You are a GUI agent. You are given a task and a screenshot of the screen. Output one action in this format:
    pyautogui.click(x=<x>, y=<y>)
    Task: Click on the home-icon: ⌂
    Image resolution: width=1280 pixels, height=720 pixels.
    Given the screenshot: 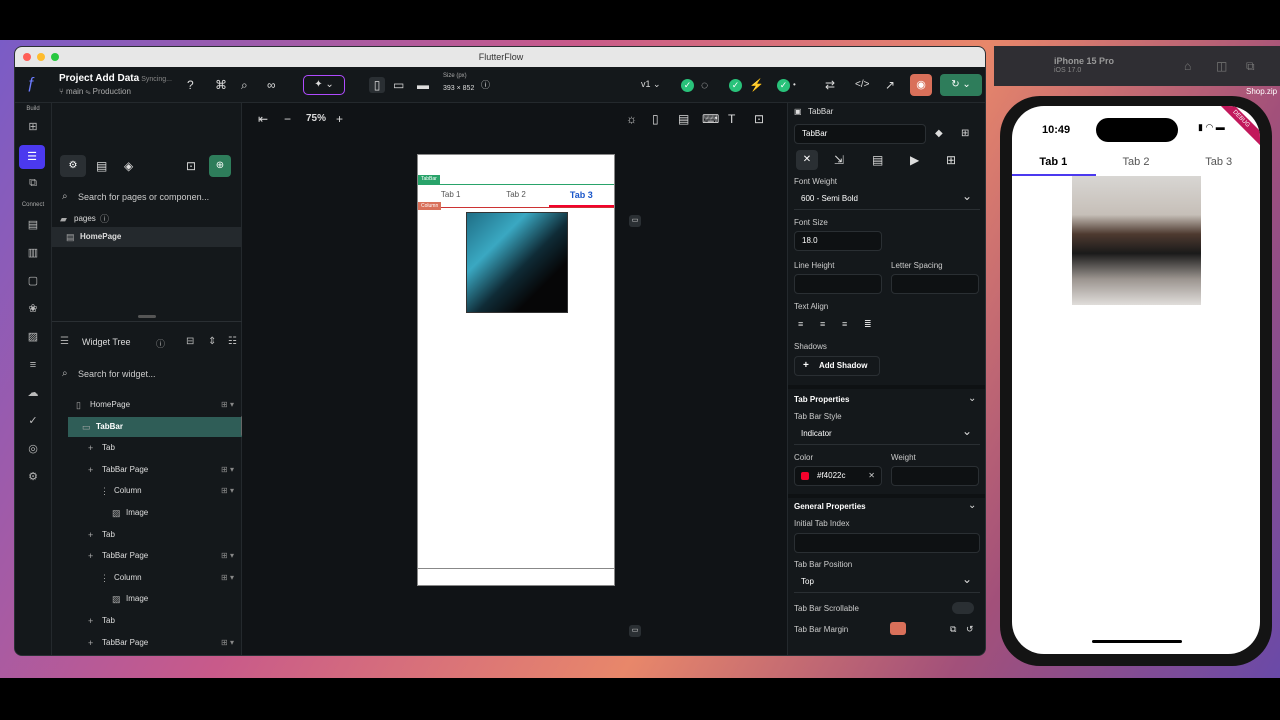 What is the action you would take?
    pyautogui.click(x=1187, y=66)
    